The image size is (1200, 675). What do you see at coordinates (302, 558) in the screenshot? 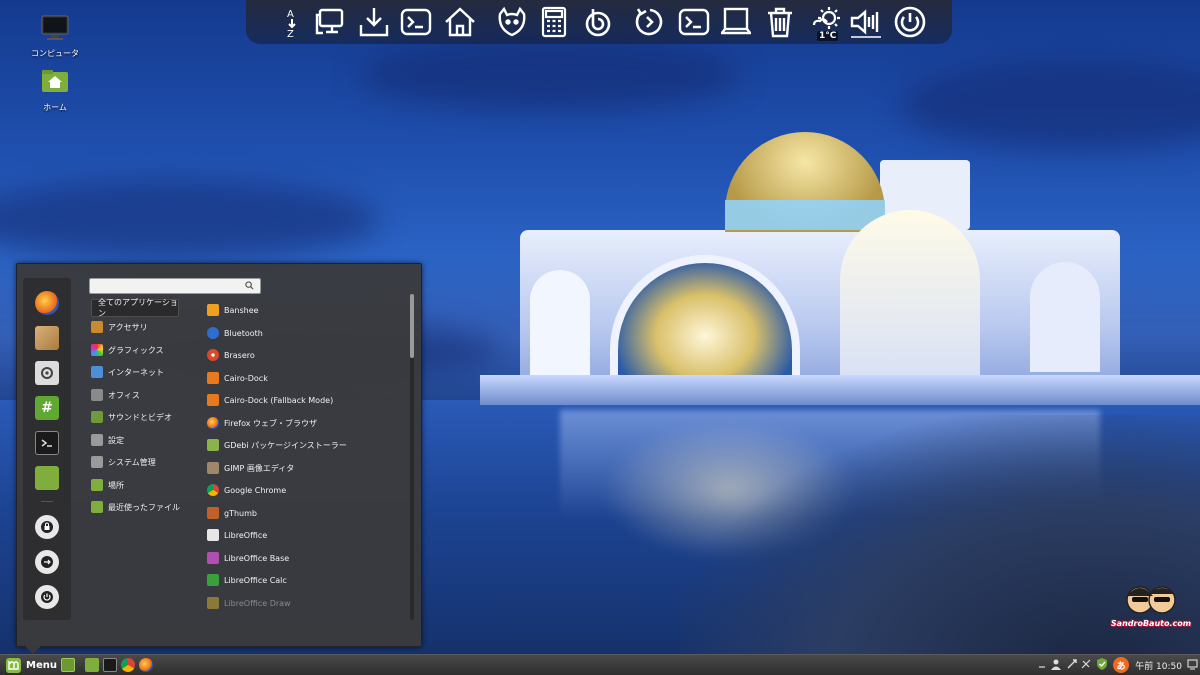
I see `app-libreoffice-base: LibreOffice Base` at bounding box center [302, 558].